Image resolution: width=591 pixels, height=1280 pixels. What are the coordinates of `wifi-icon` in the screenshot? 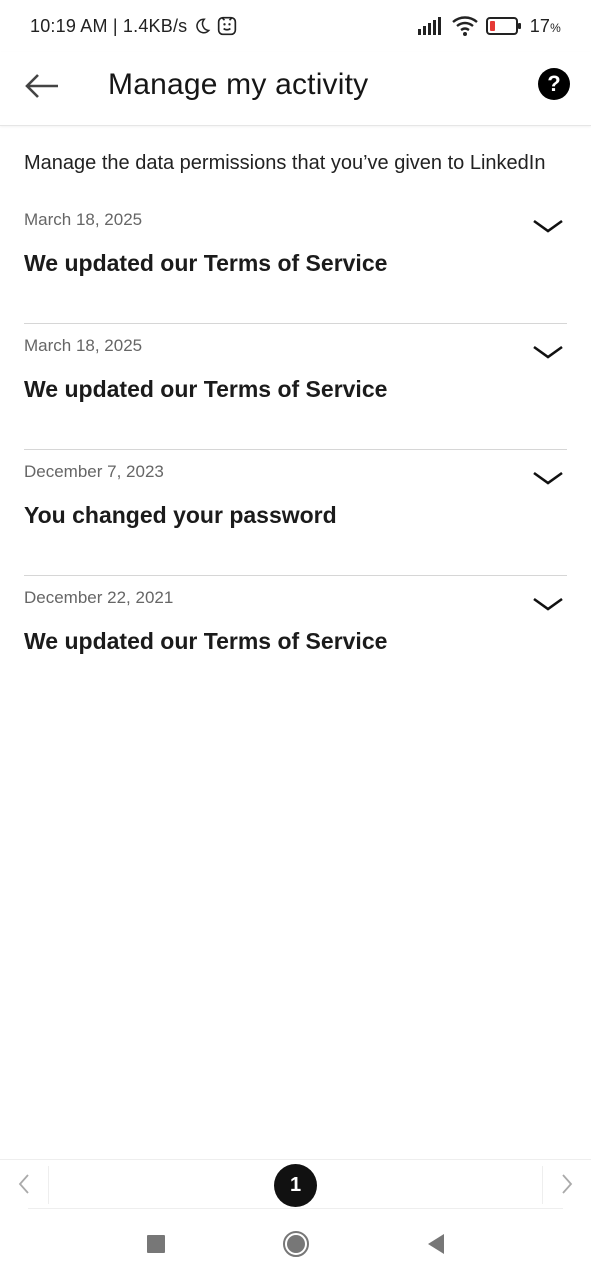 It's located at (464, 26).